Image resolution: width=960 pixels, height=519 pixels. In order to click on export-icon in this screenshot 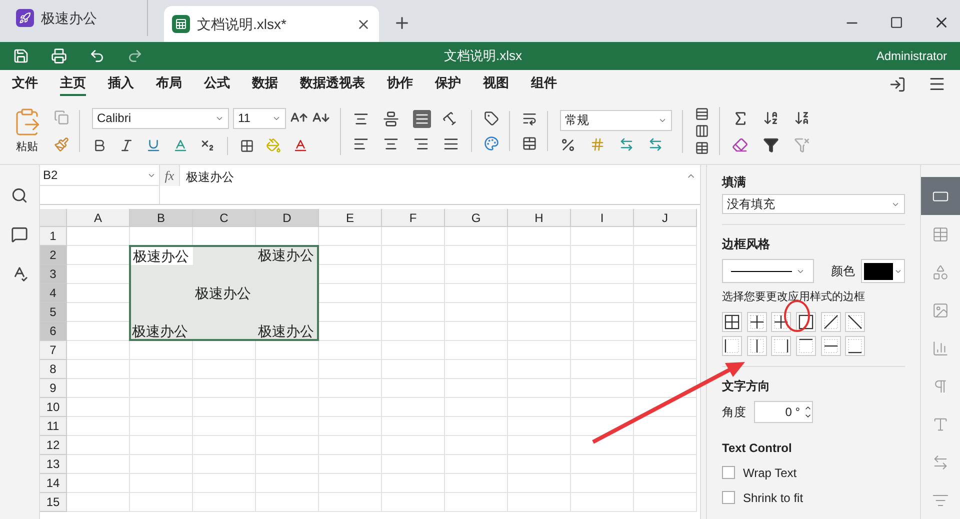, I will do `click(897, 84)`.